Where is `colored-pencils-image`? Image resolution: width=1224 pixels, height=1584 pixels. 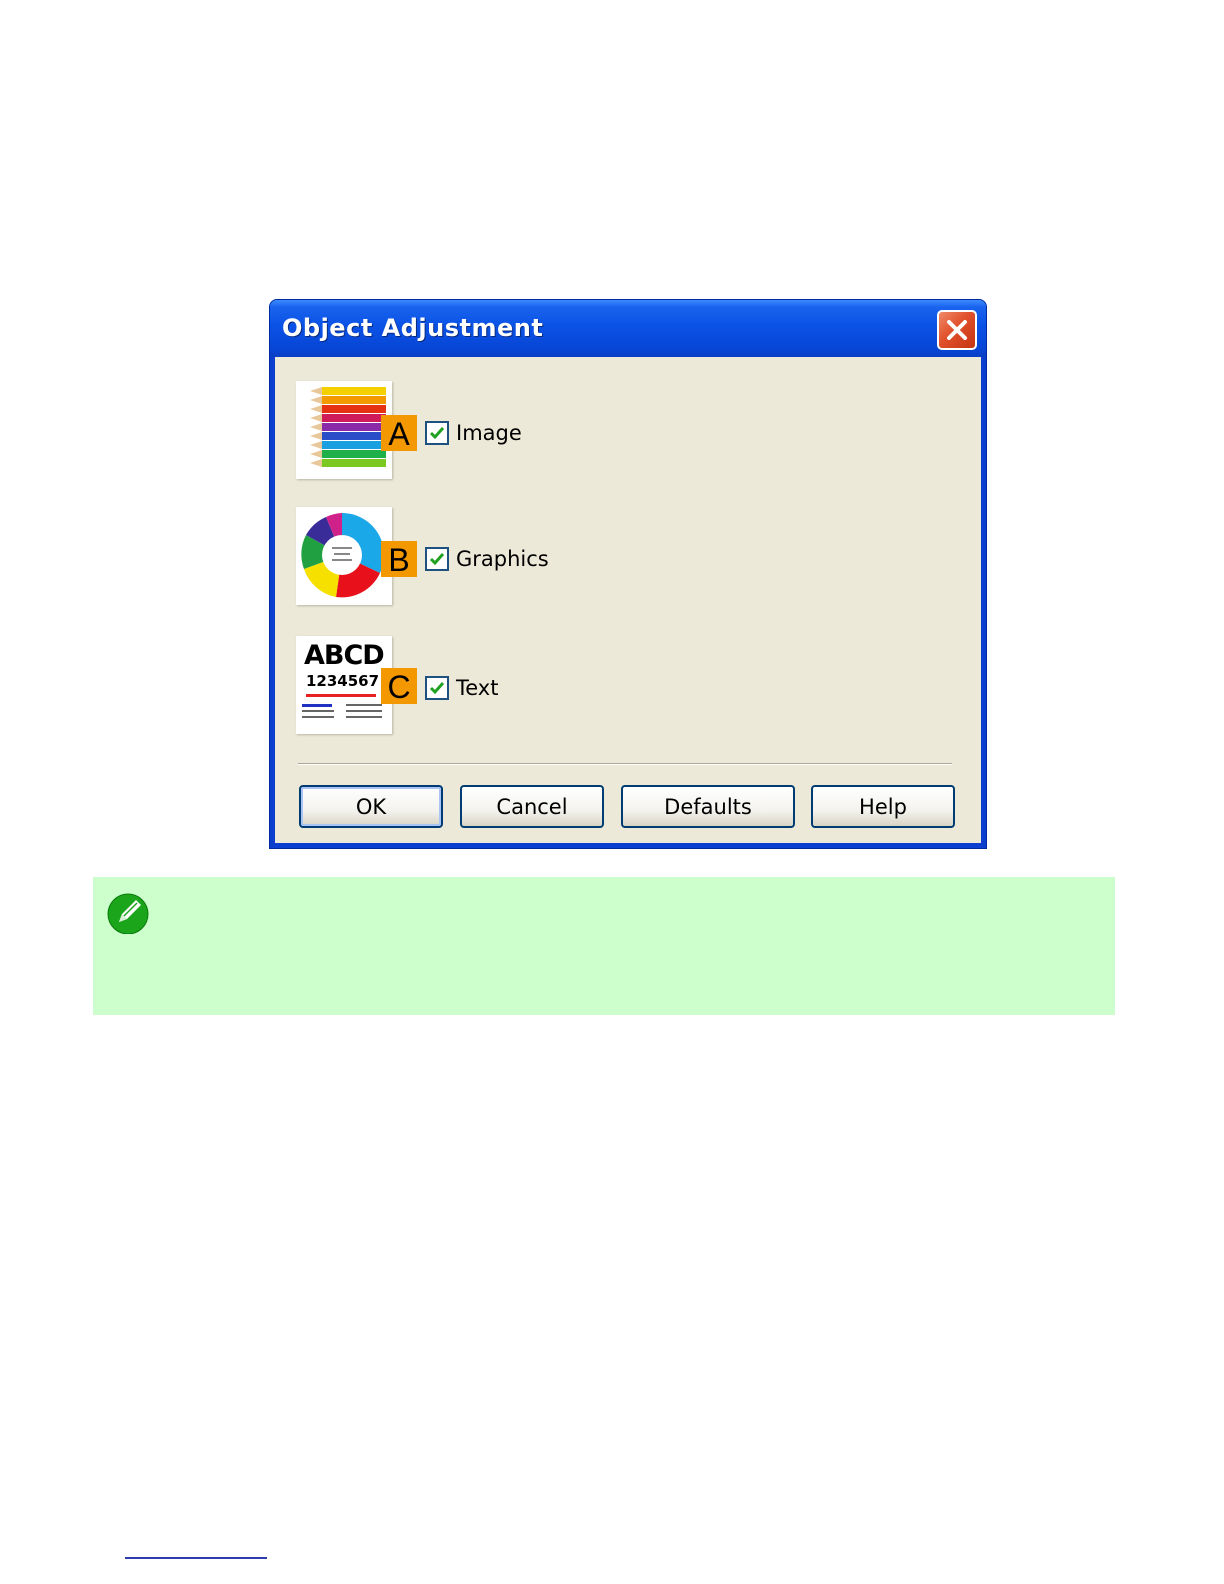 colored-pencils-image is located at coordinates (348, 427).